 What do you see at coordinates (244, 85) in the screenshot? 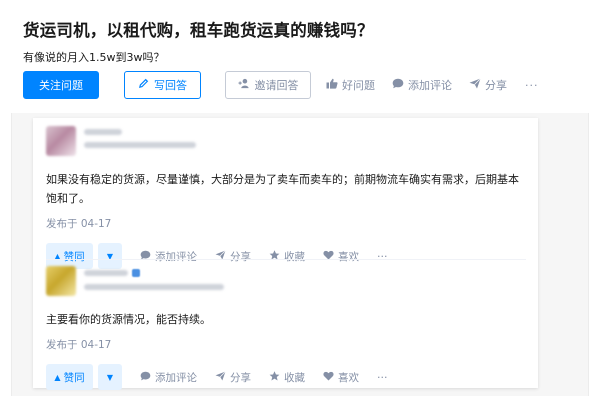
I see `add-user-icon` at bounding box center [244, 85].